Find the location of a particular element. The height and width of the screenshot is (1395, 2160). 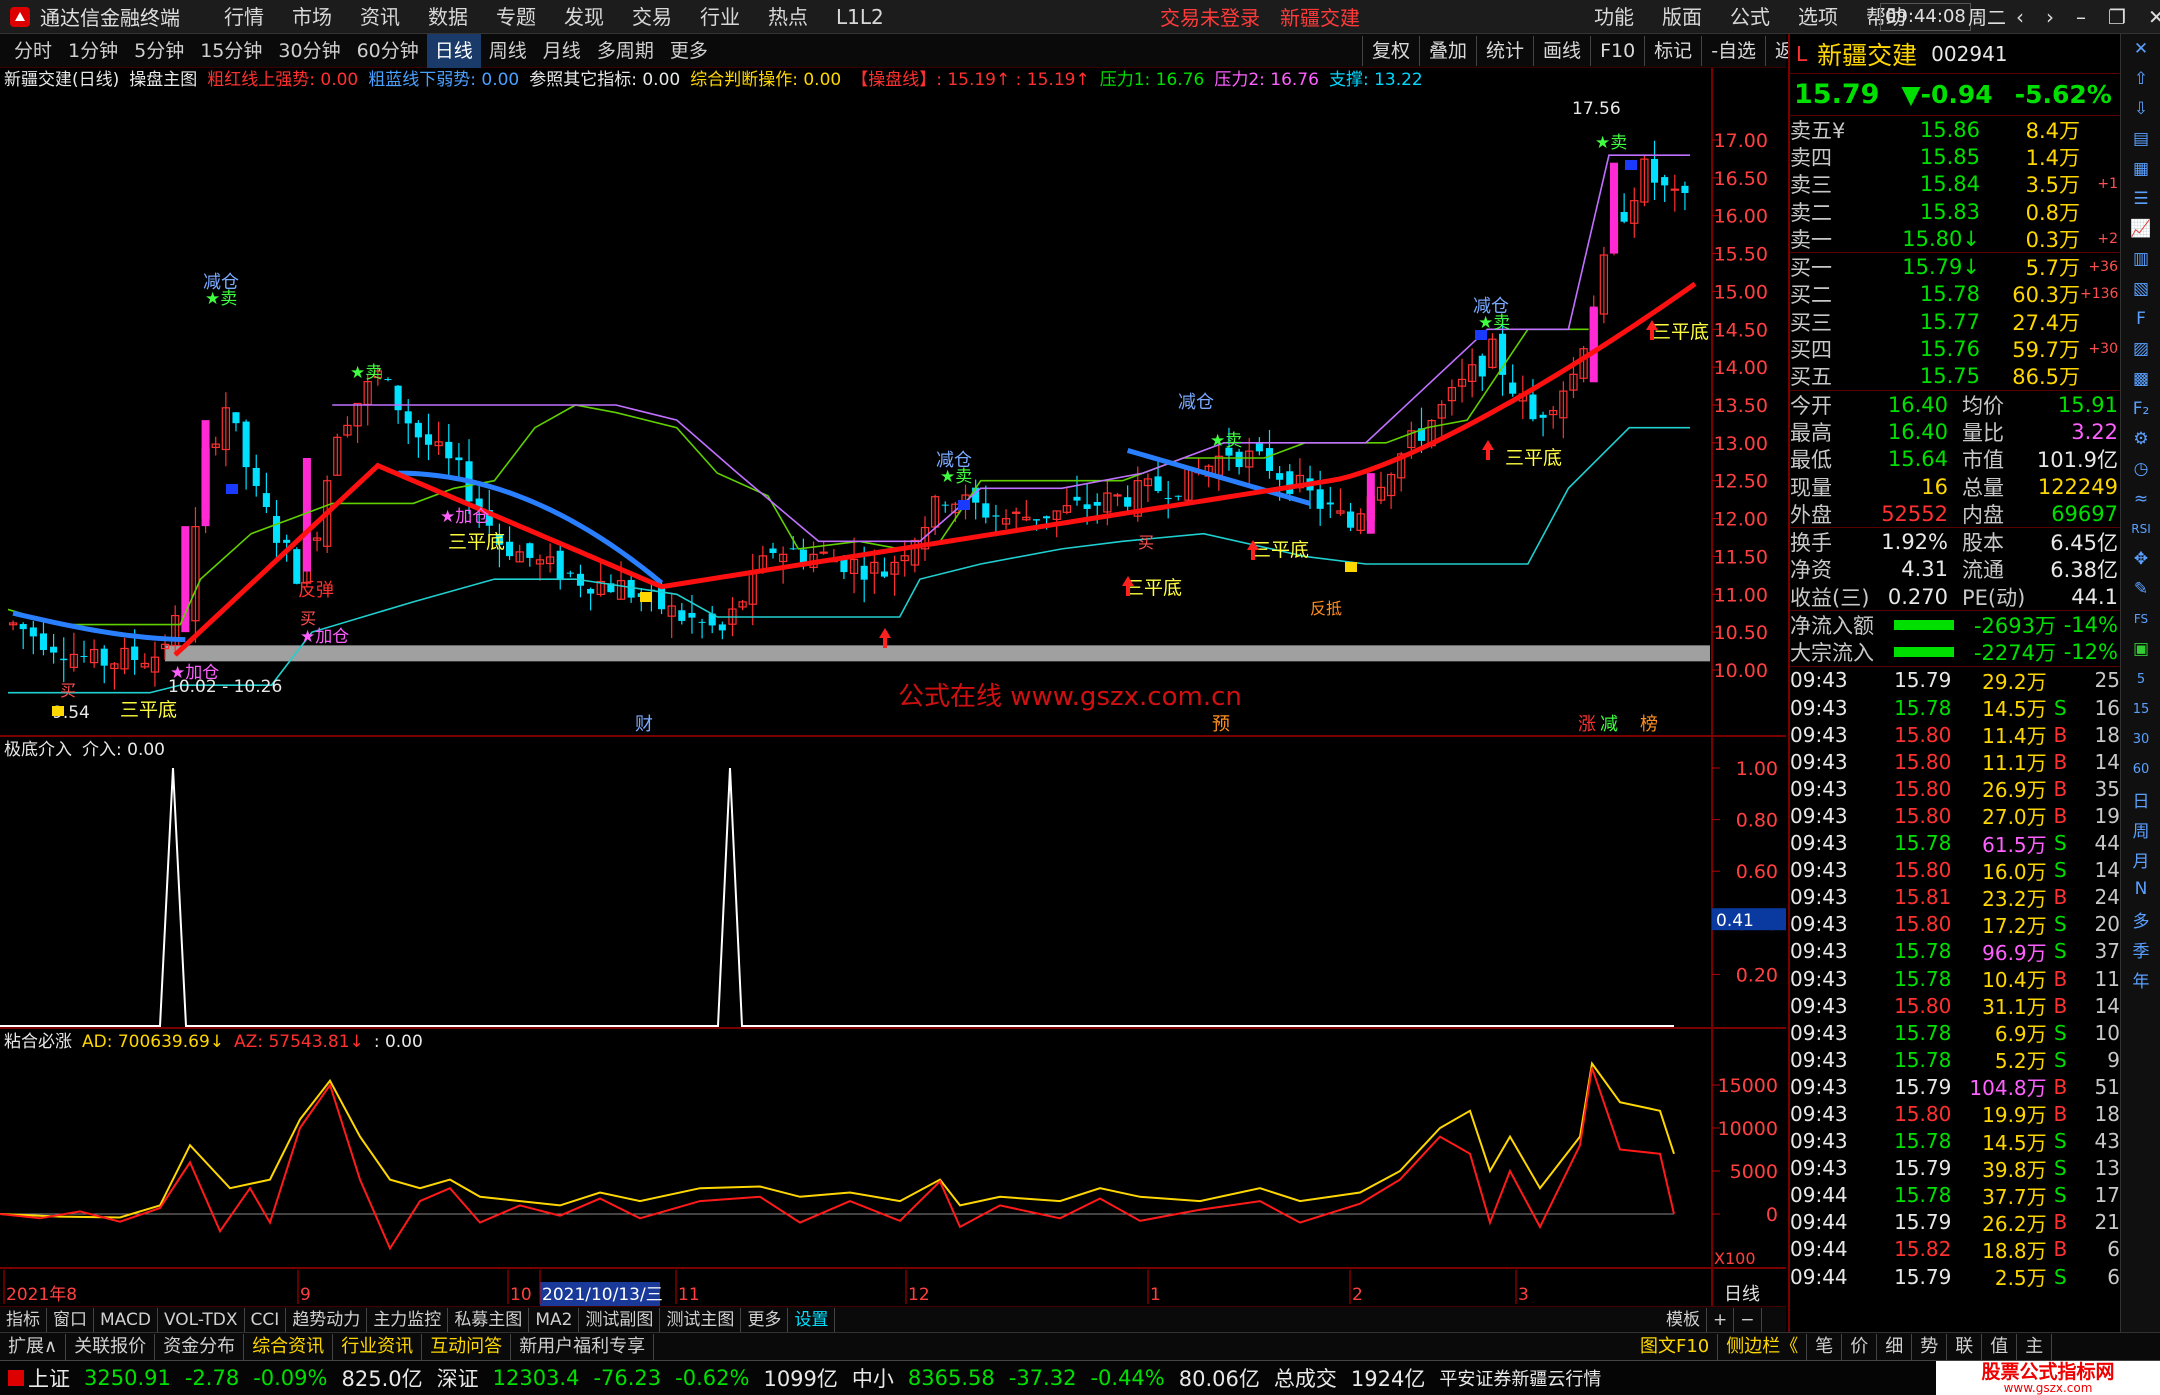

menu-item-3: 数据 is located at coordinates (448, 17).